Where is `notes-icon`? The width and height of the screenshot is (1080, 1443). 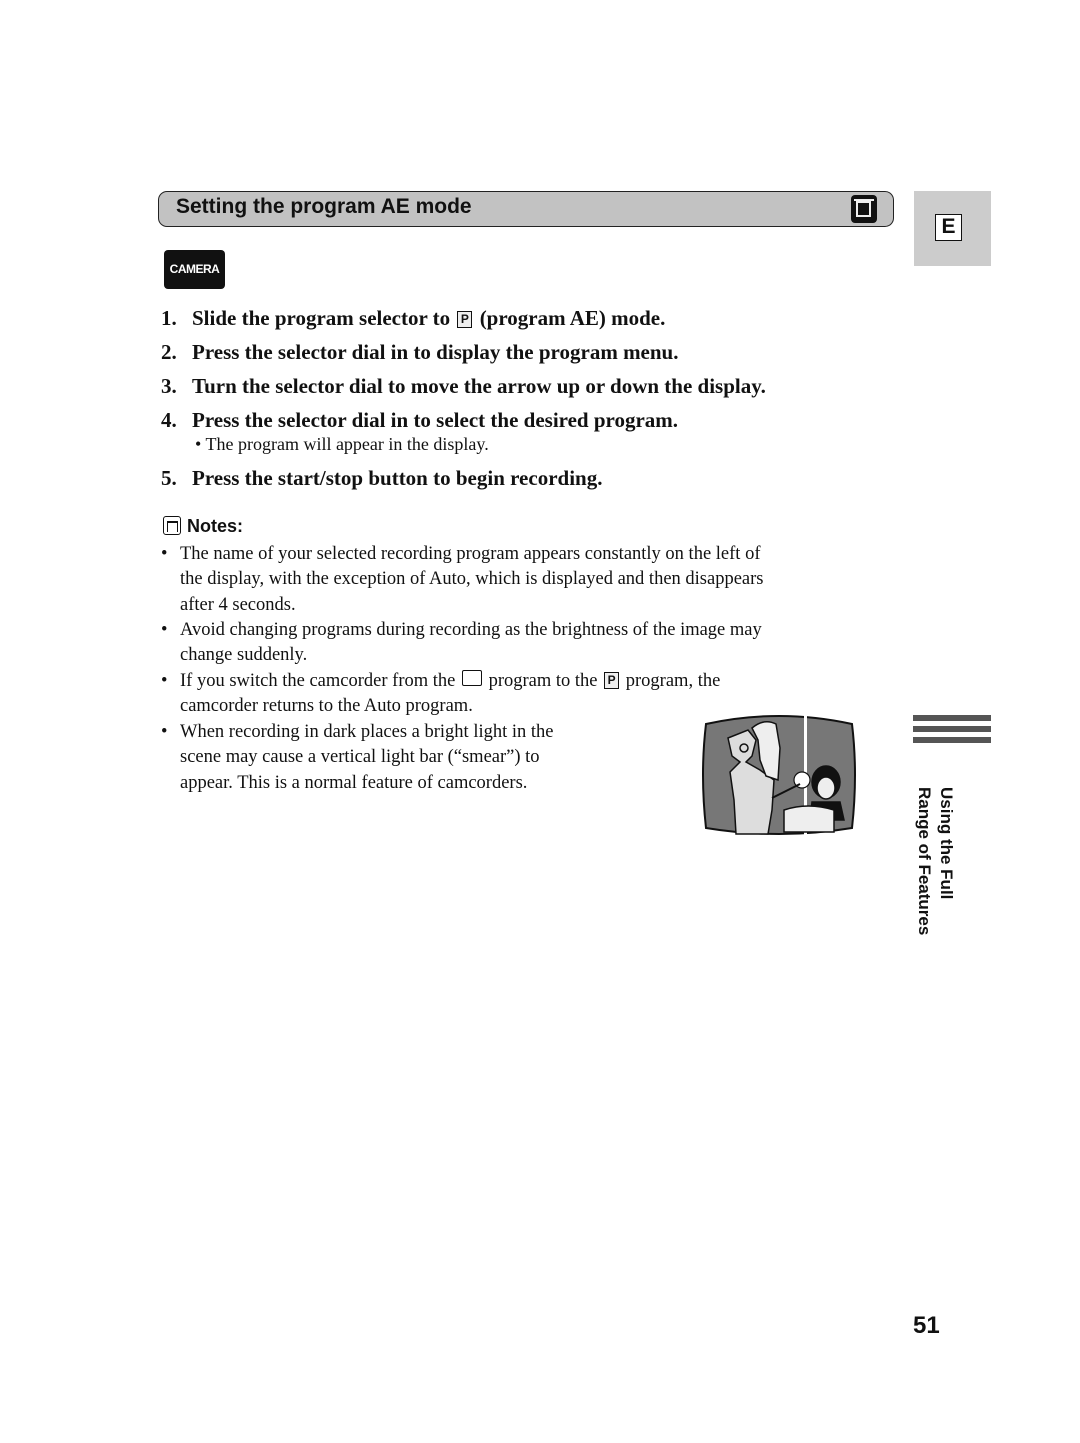 notes-icon is located at coordinates (172, 525).